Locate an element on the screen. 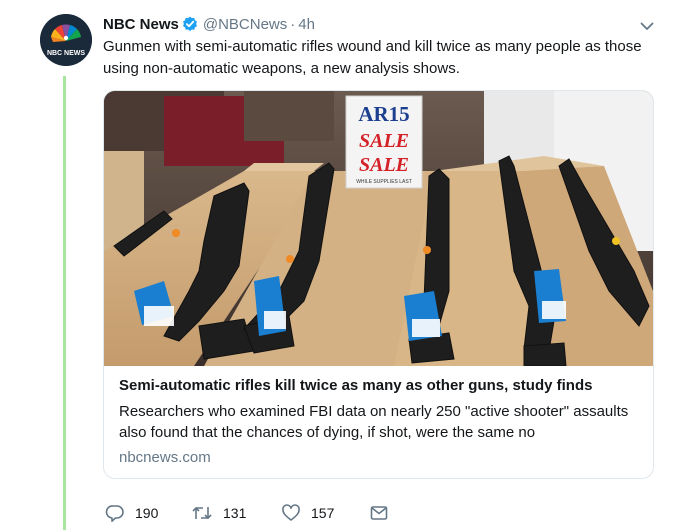 The image size is (691, 530). sign-sale-text-2: SALE is located at coordinates (384, 165).